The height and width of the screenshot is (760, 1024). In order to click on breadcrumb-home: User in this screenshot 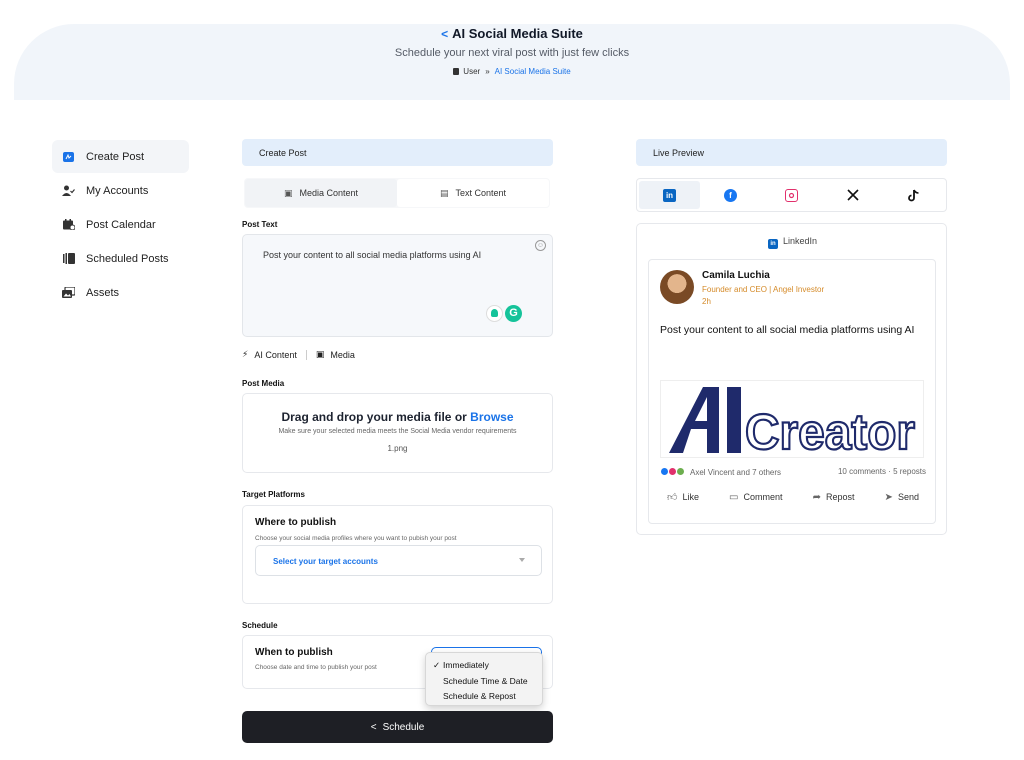, I will do `click(471, 71)`.